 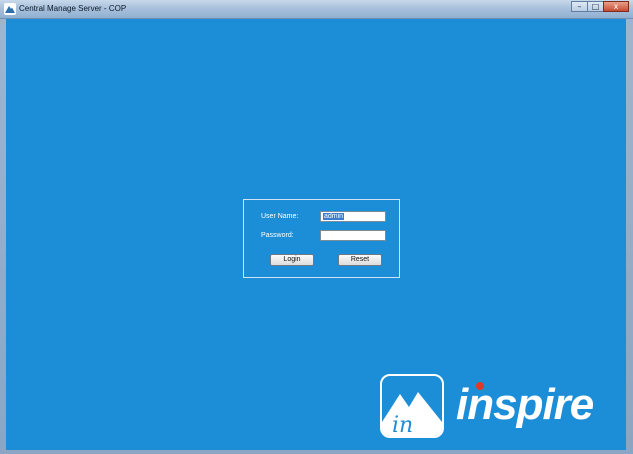 I want to click on login-panel: User Name: admin Password: Login Reset, so click(x=321, y=238).